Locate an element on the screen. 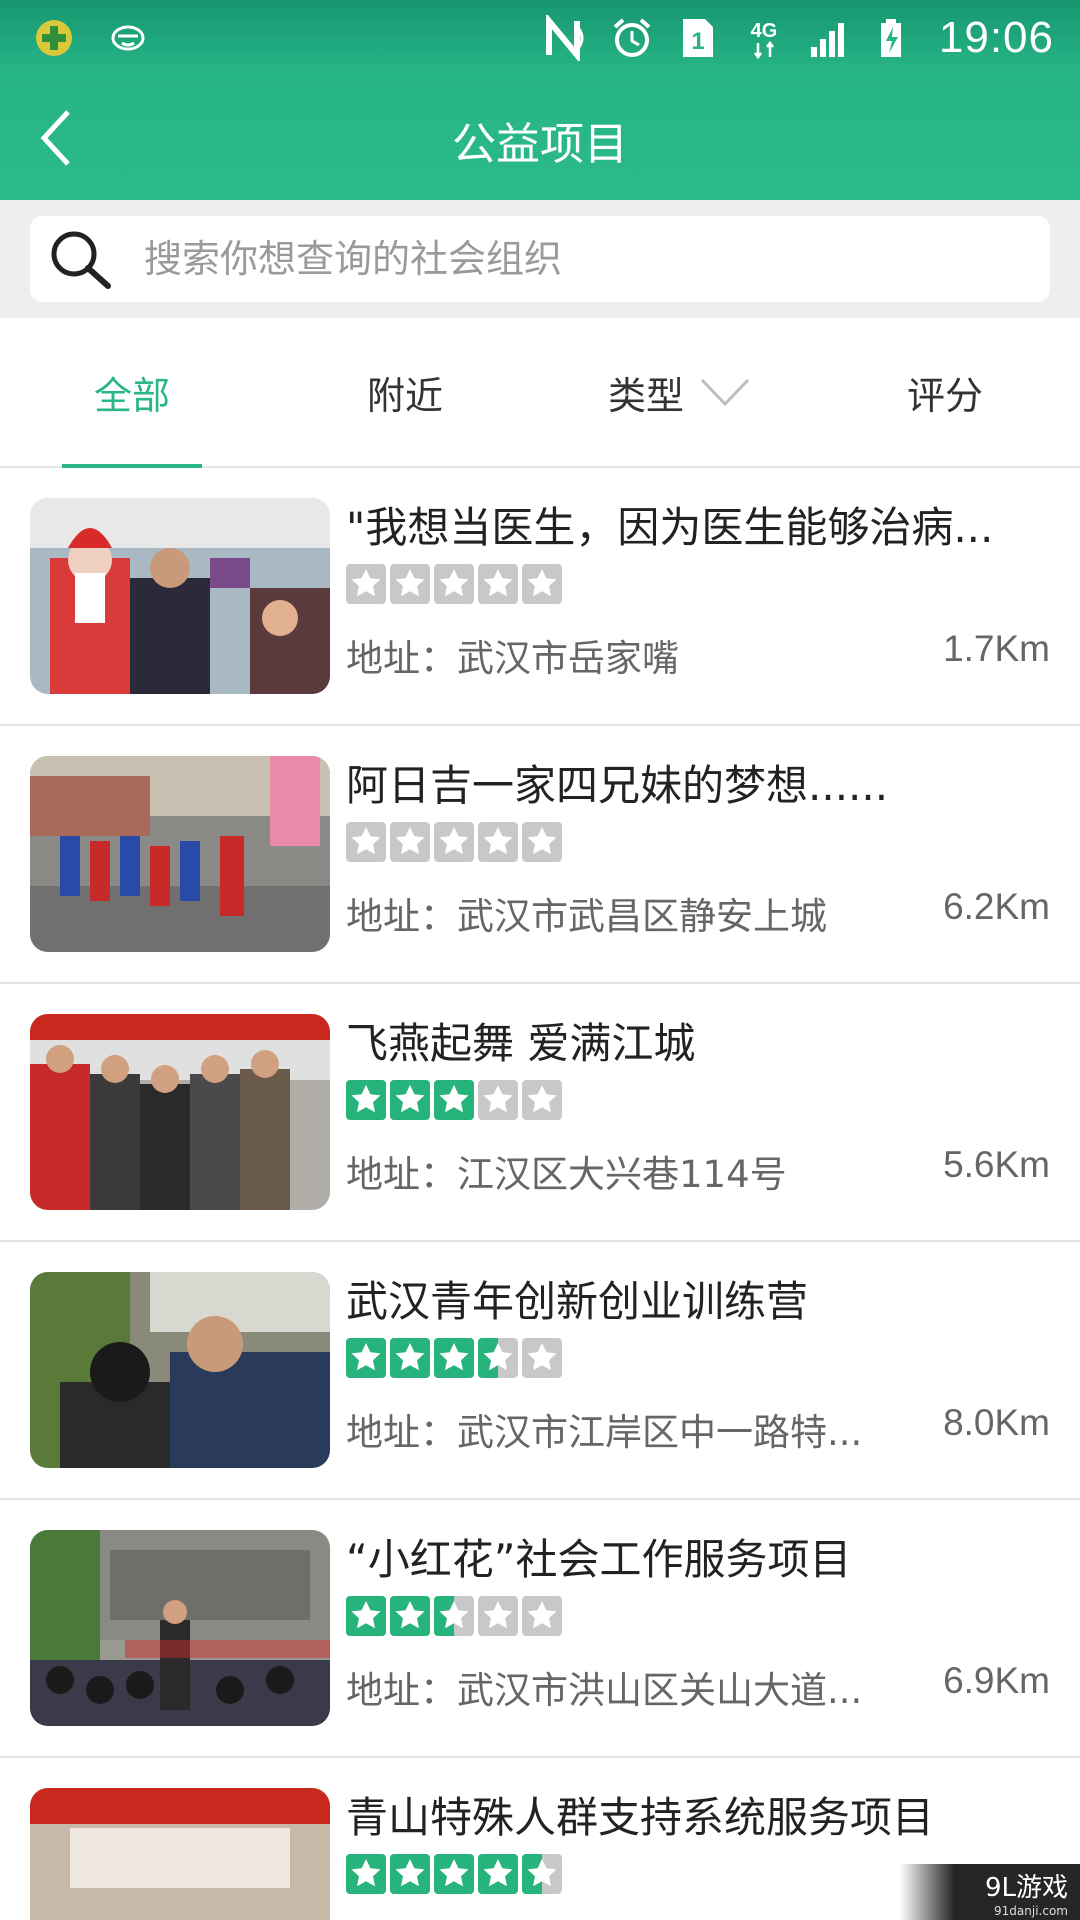 The height and width of the screenshot is (1920, 1080). watermark: 9L游戏 91danji.com is located at coordinates (990, 1892).